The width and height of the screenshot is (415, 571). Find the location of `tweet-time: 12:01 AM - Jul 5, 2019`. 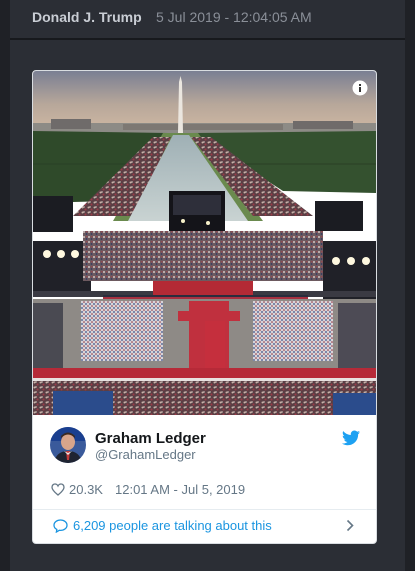

tweet-time: 12:01 AM - Jul 5, 2019 is located at coordinates (180, 489).